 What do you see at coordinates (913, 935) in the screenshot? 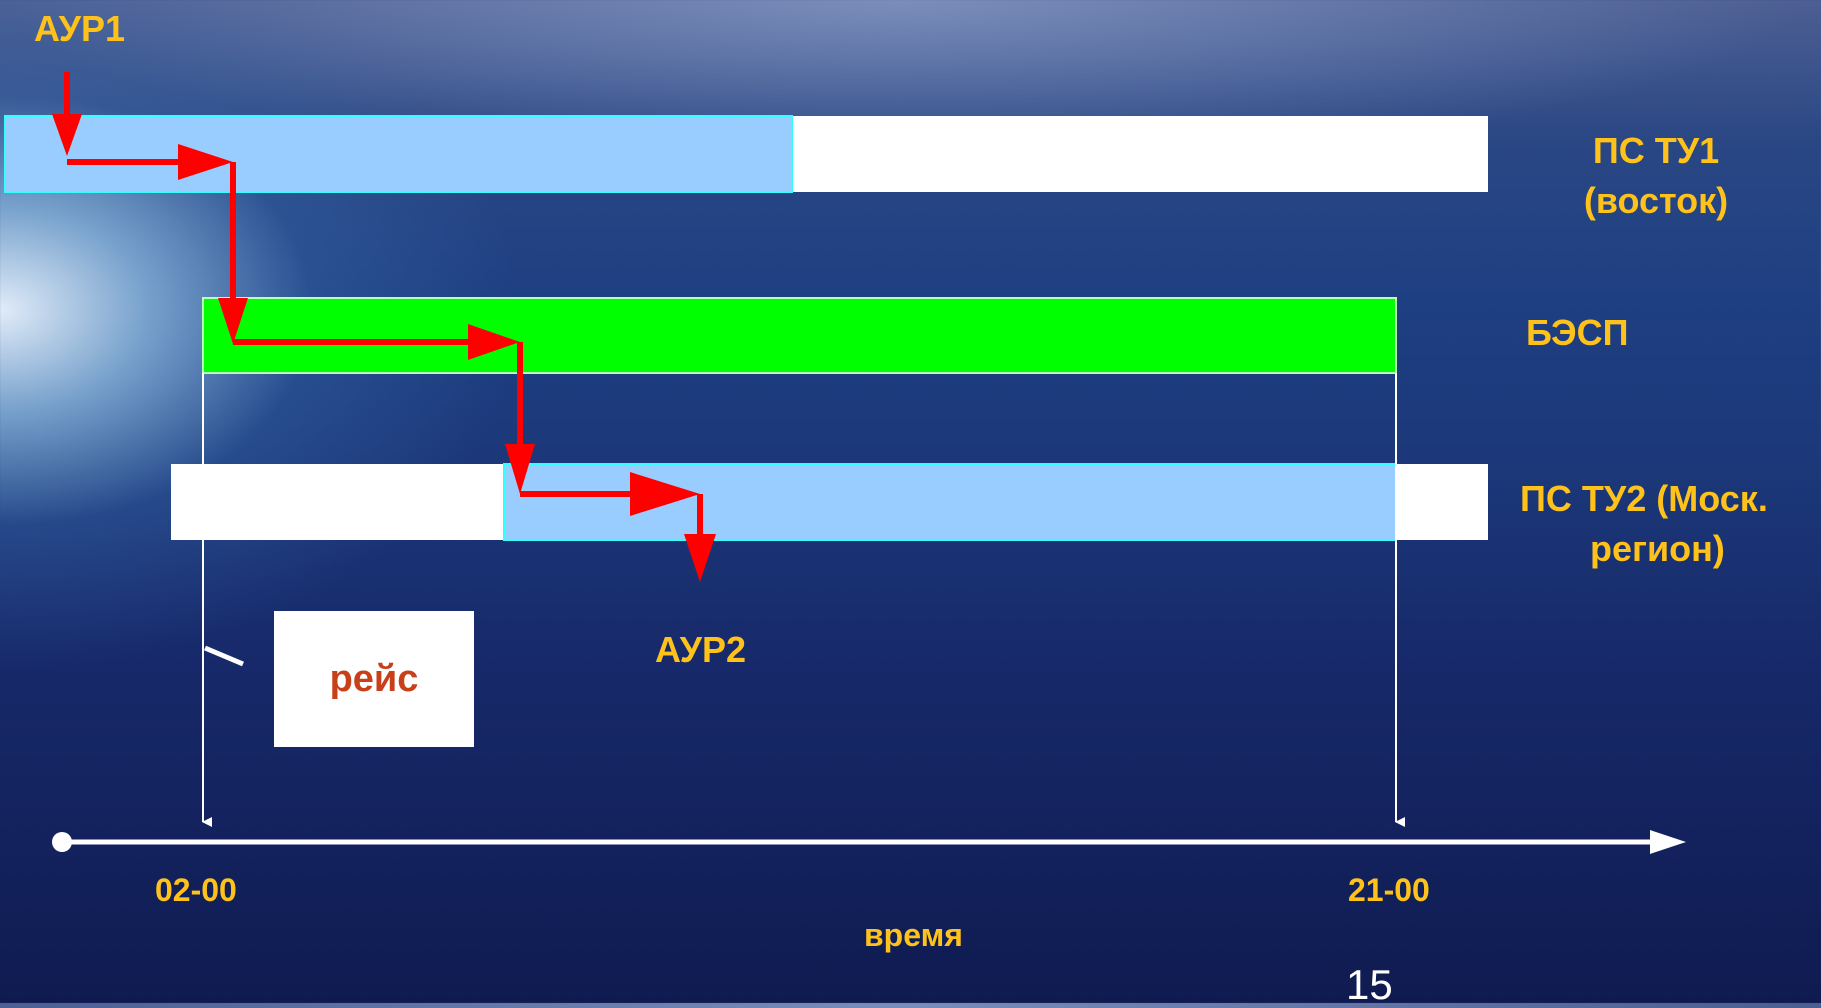
I see `time-axis-label: время` at bounding box center [913, 935].